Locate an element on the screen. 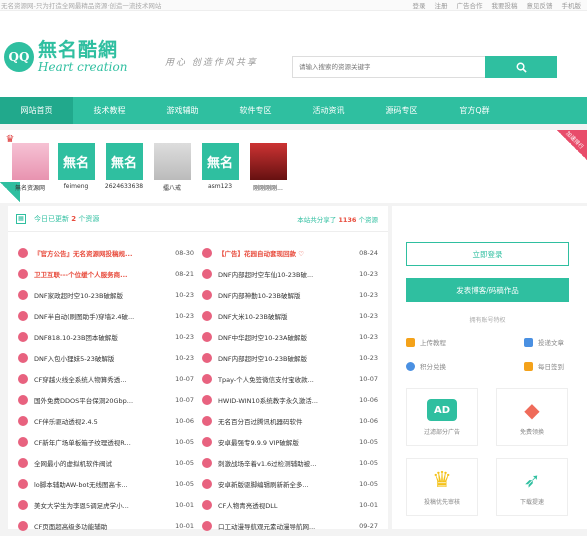  list-item: DNF大米10-23B破解版 10-23 is located at coordinates (290, 315).